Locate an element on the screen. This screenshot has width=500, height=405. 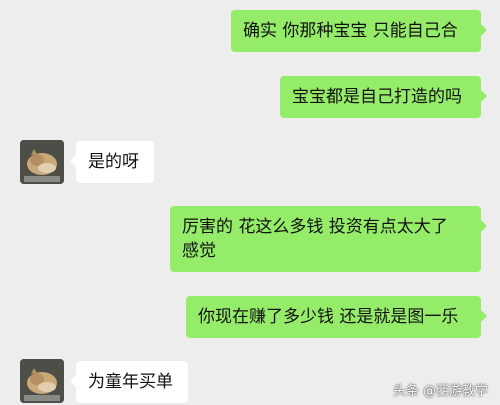
message-text: 是的呀 is located at coordinates (113, 162).